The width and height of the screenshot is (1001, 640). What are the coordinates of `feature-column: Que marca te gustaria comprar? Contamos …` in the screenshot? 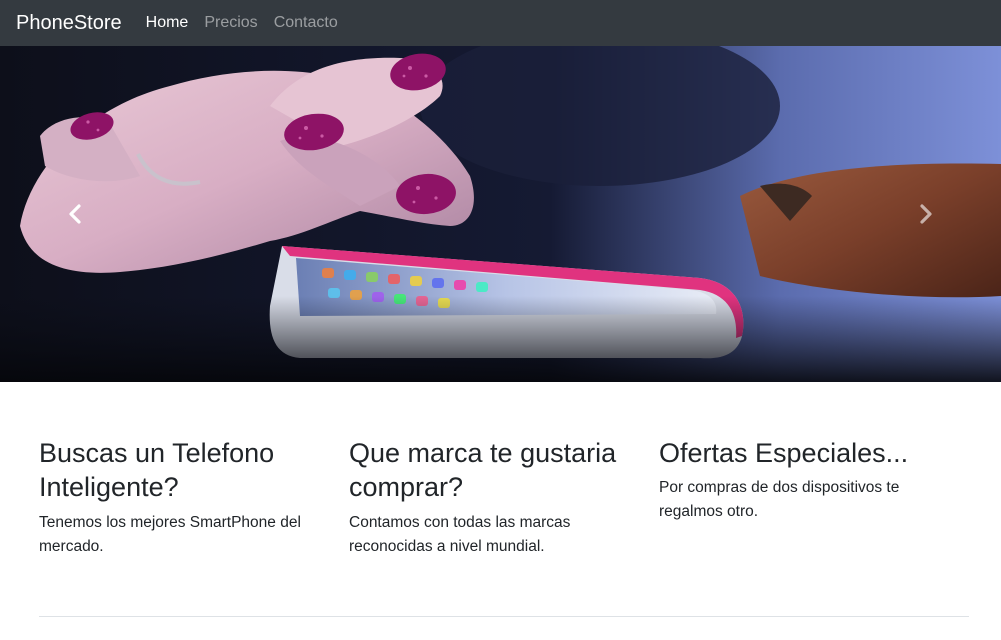 It's located at (504, 497).